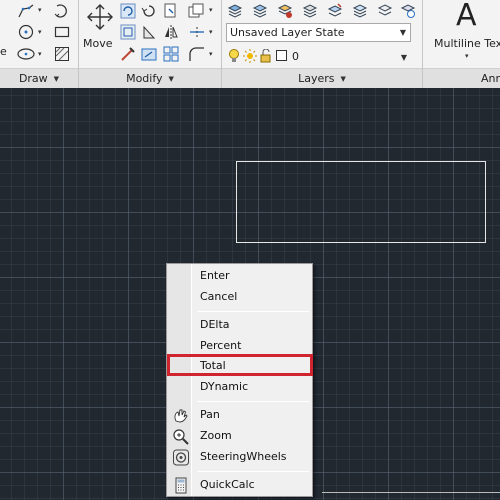 The height and width of the screenshot is (500, 500). Describe the element at coordinates (26, 32) in the screenshot. I see `circle-button` at that location.